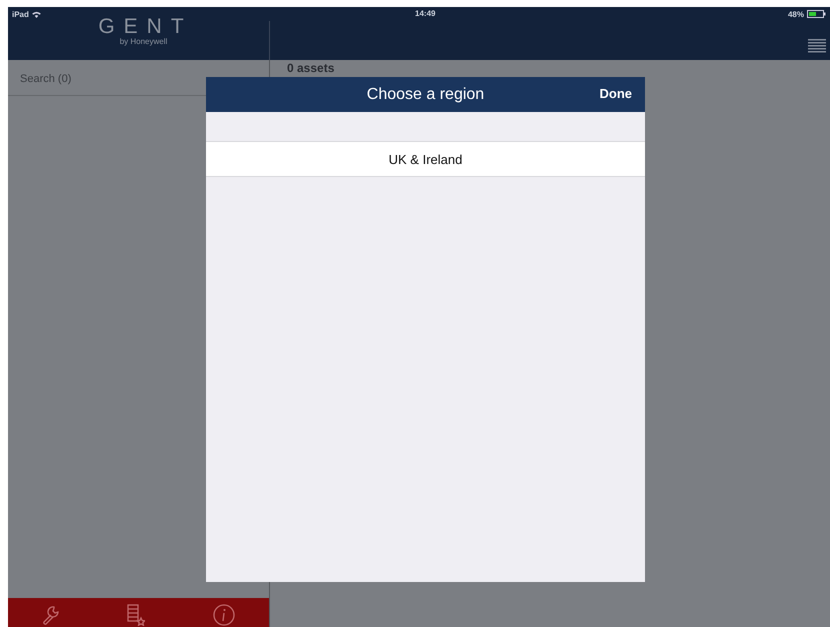 Image resolution: width=830 pixels, height=627 pixels. Describe the element at coordinates (136, 615) in the screenshot. I see `list-star-icon` at that location.